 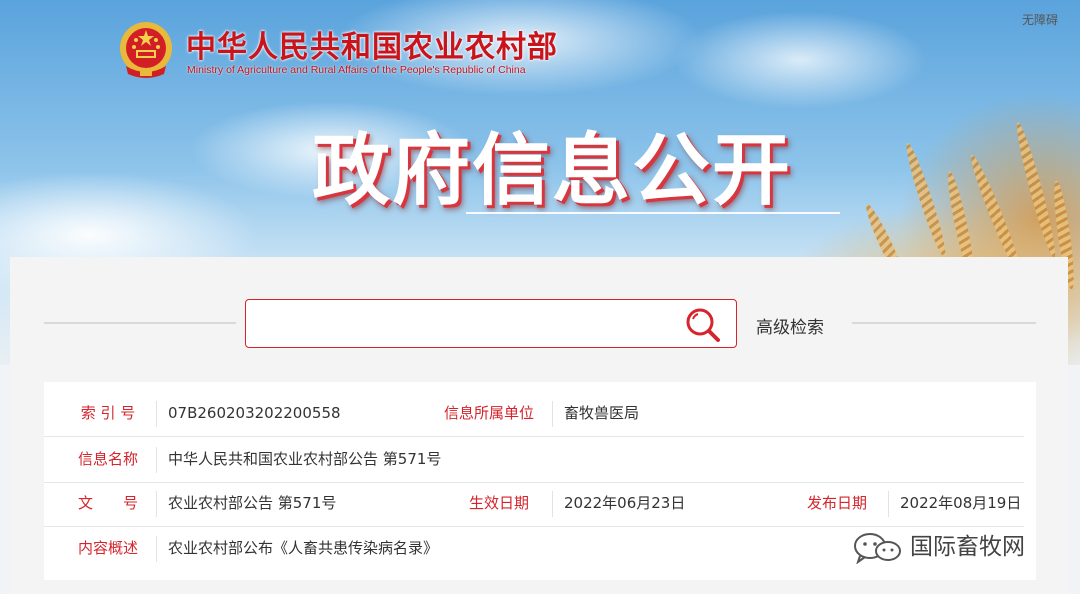 What do you see at coordinates (625, 503) in the screenshot?
I see `effective-date-value: 2022年06月23日` at bounding box center [625, 503].